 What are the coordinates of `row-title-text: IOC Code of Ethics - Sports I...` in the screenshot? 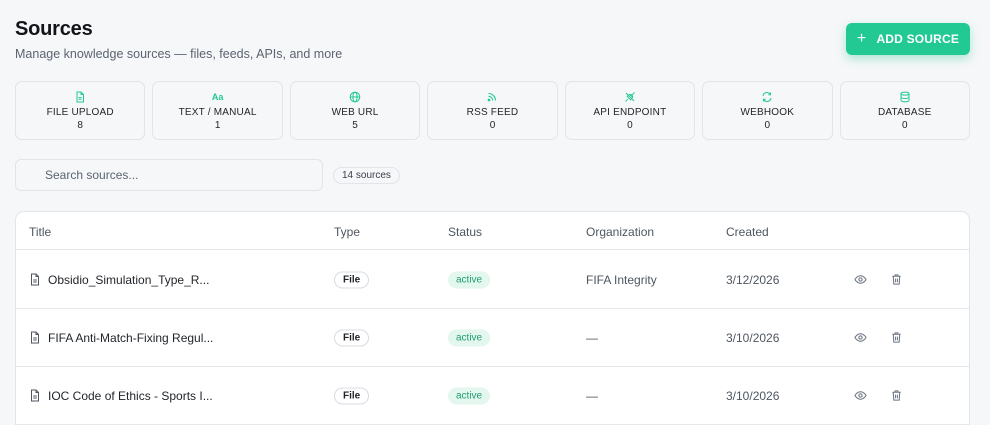 It's located at (130, 396).